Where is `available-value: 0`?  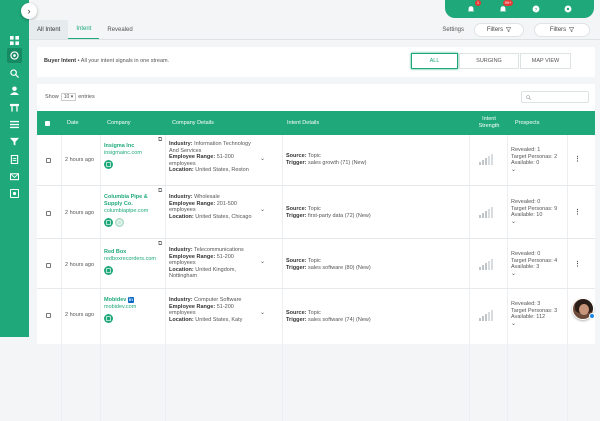
available-value: 0 is located at coordinates (537, 163).